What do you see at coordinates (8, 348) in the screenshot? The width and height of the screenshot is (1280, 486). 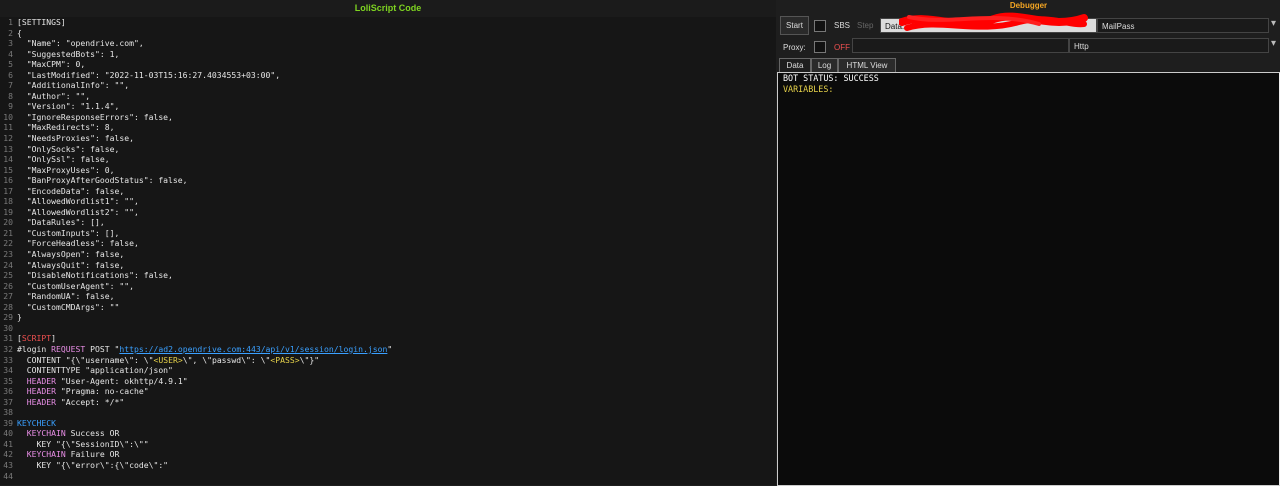 I see `line-number: 32` at bounding box center [8, 348].